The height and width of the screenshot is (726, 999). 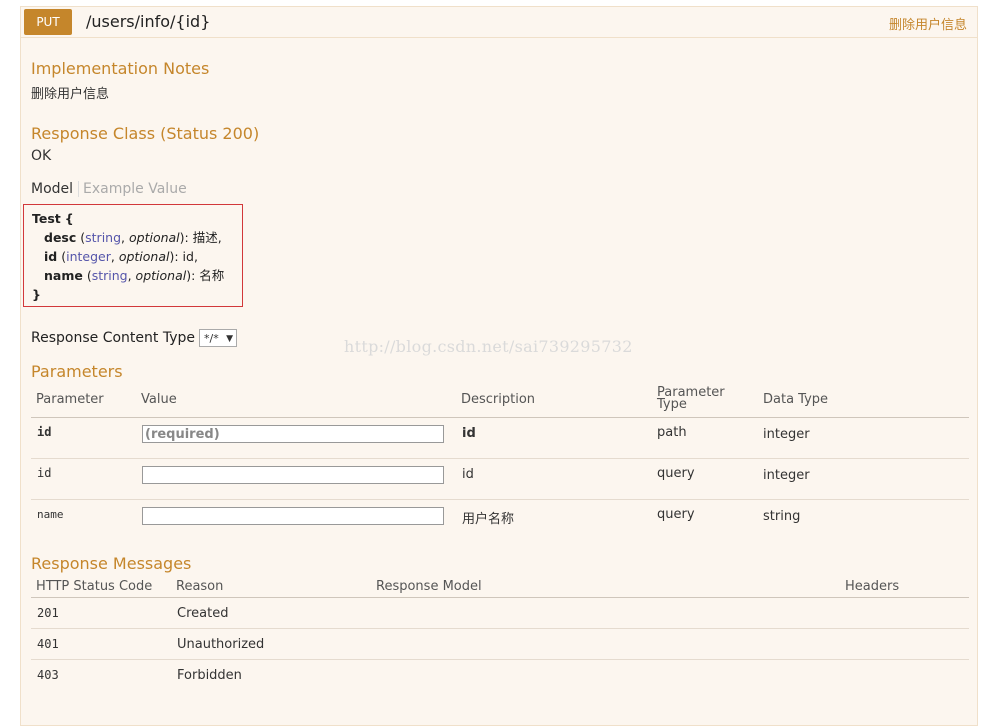 I want to click on col-parameter: Parameter, so click(x=70, y=399).